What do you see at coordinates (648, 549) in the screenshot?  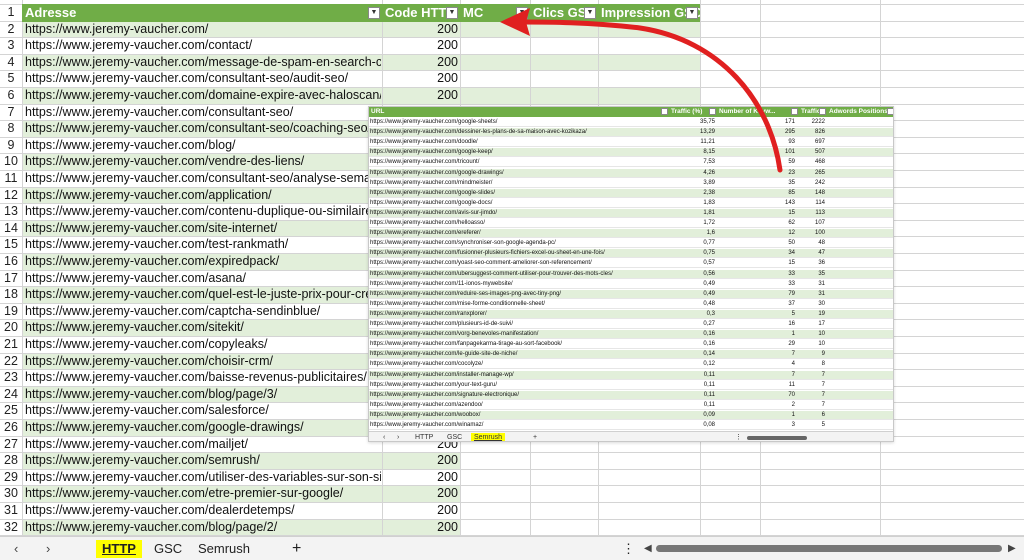 I see `scroll-left-icon: ◀` at bounding box center [648, 549].